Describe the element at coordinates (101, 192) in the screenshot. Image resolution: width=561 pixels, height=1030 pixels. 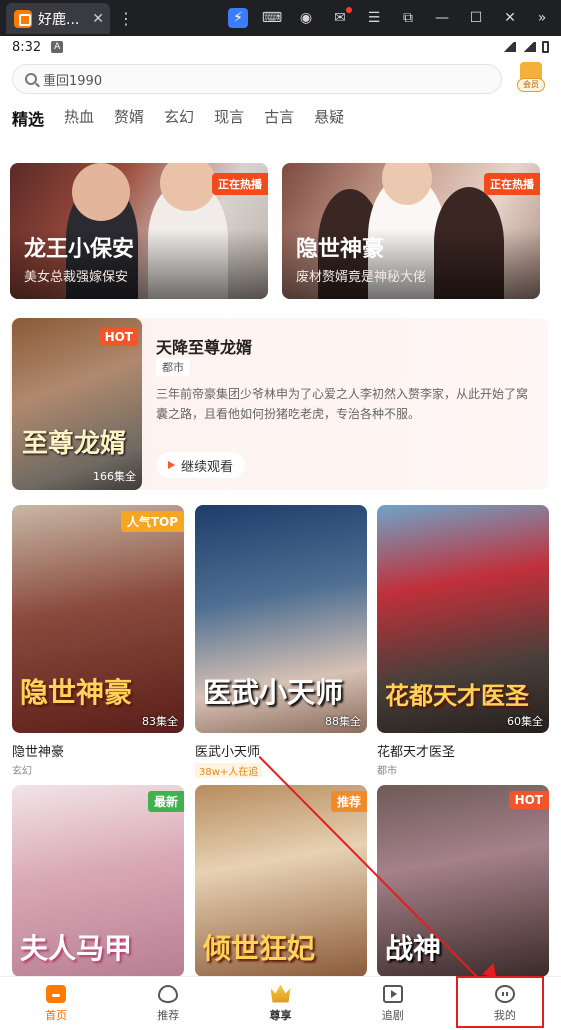
I see `banner-face` at that location.